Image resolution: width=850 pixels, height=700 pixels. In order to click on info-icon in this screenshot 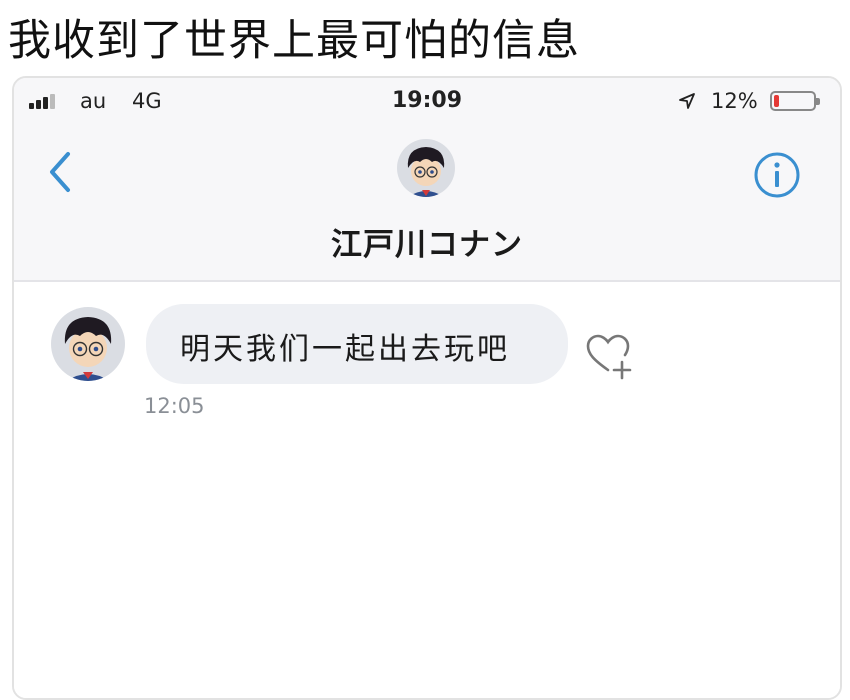, I will do `click(777, 175)`.